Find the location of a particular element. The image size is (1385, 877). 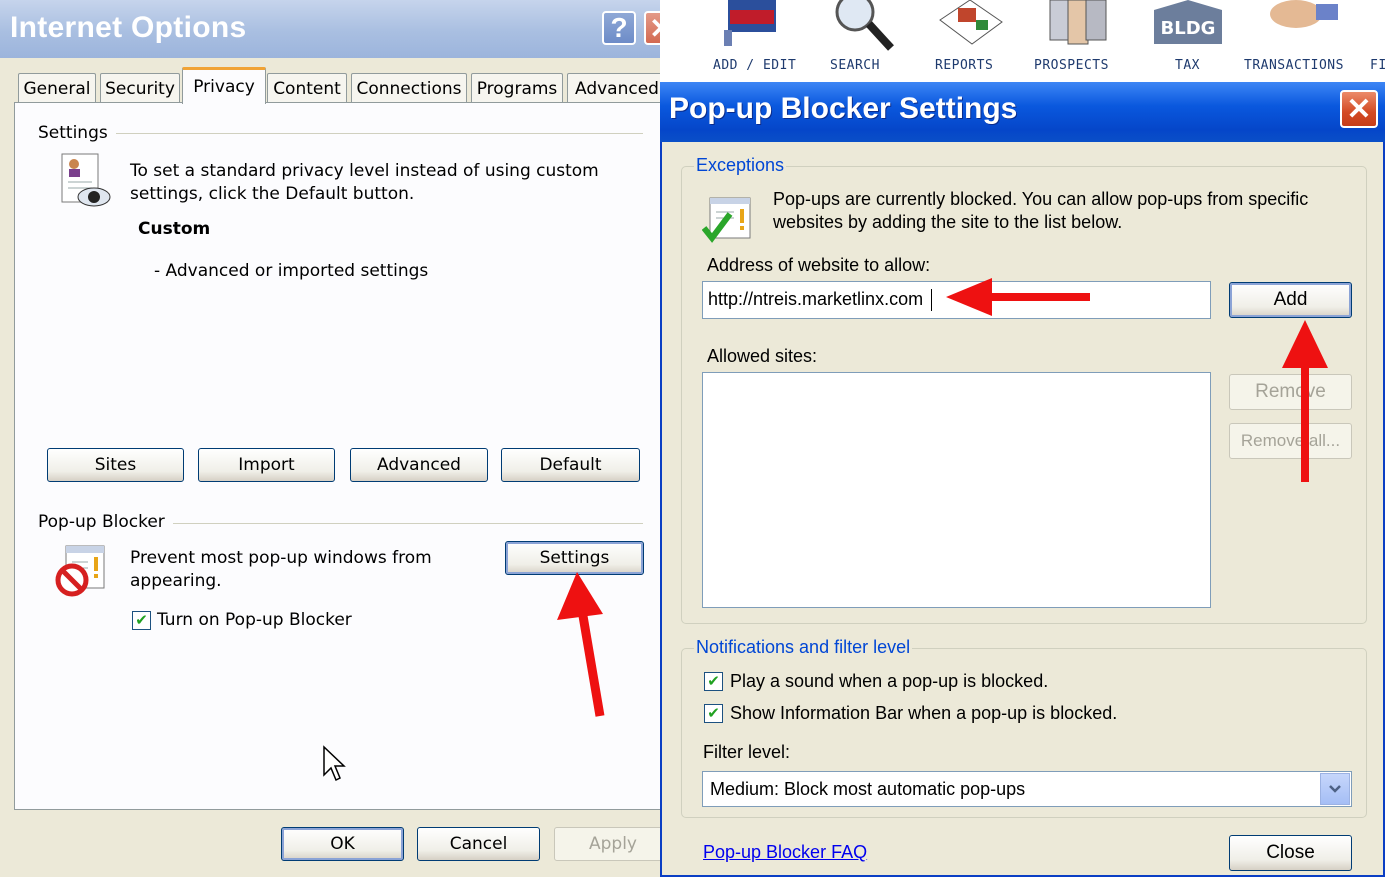

turn-on-popup-blocker-checkbox: ✔ is located at coordinates (141, 620).